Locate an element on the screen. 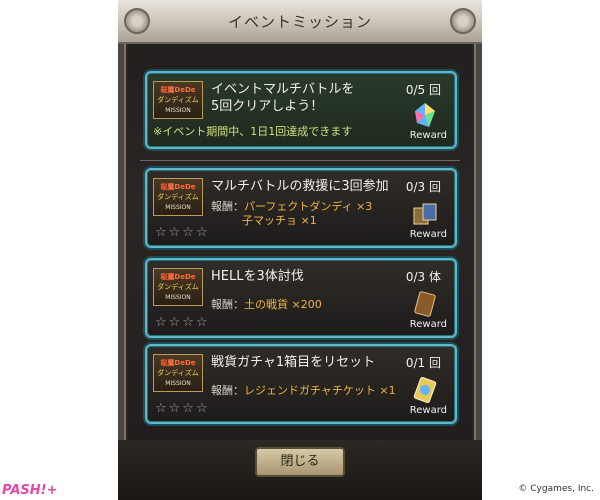  mission-title: イベントマルチバトルを 5回クリアしよう！ is located at coordinates (283, 98).